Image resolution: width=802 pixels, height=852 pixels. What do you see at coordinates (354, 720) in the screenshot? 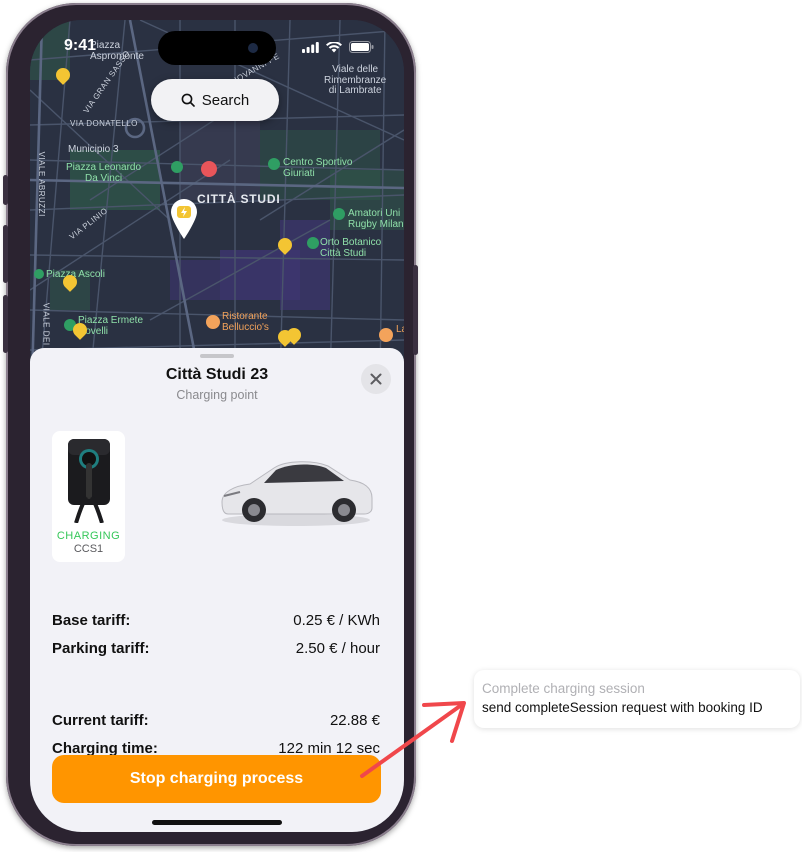
I see `current-tariff-value: 22.88 €` at bounding box center [354, 720].